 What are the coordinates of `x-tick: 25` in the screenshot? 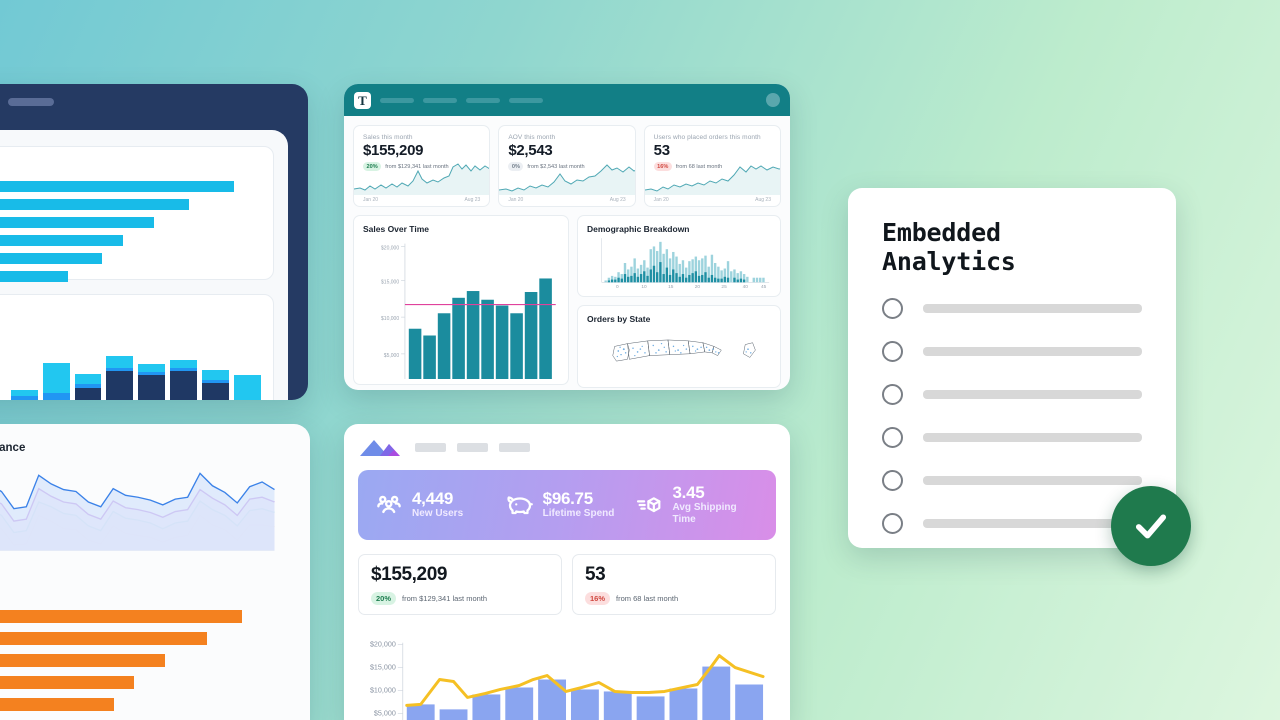 It's located at (724, 287).